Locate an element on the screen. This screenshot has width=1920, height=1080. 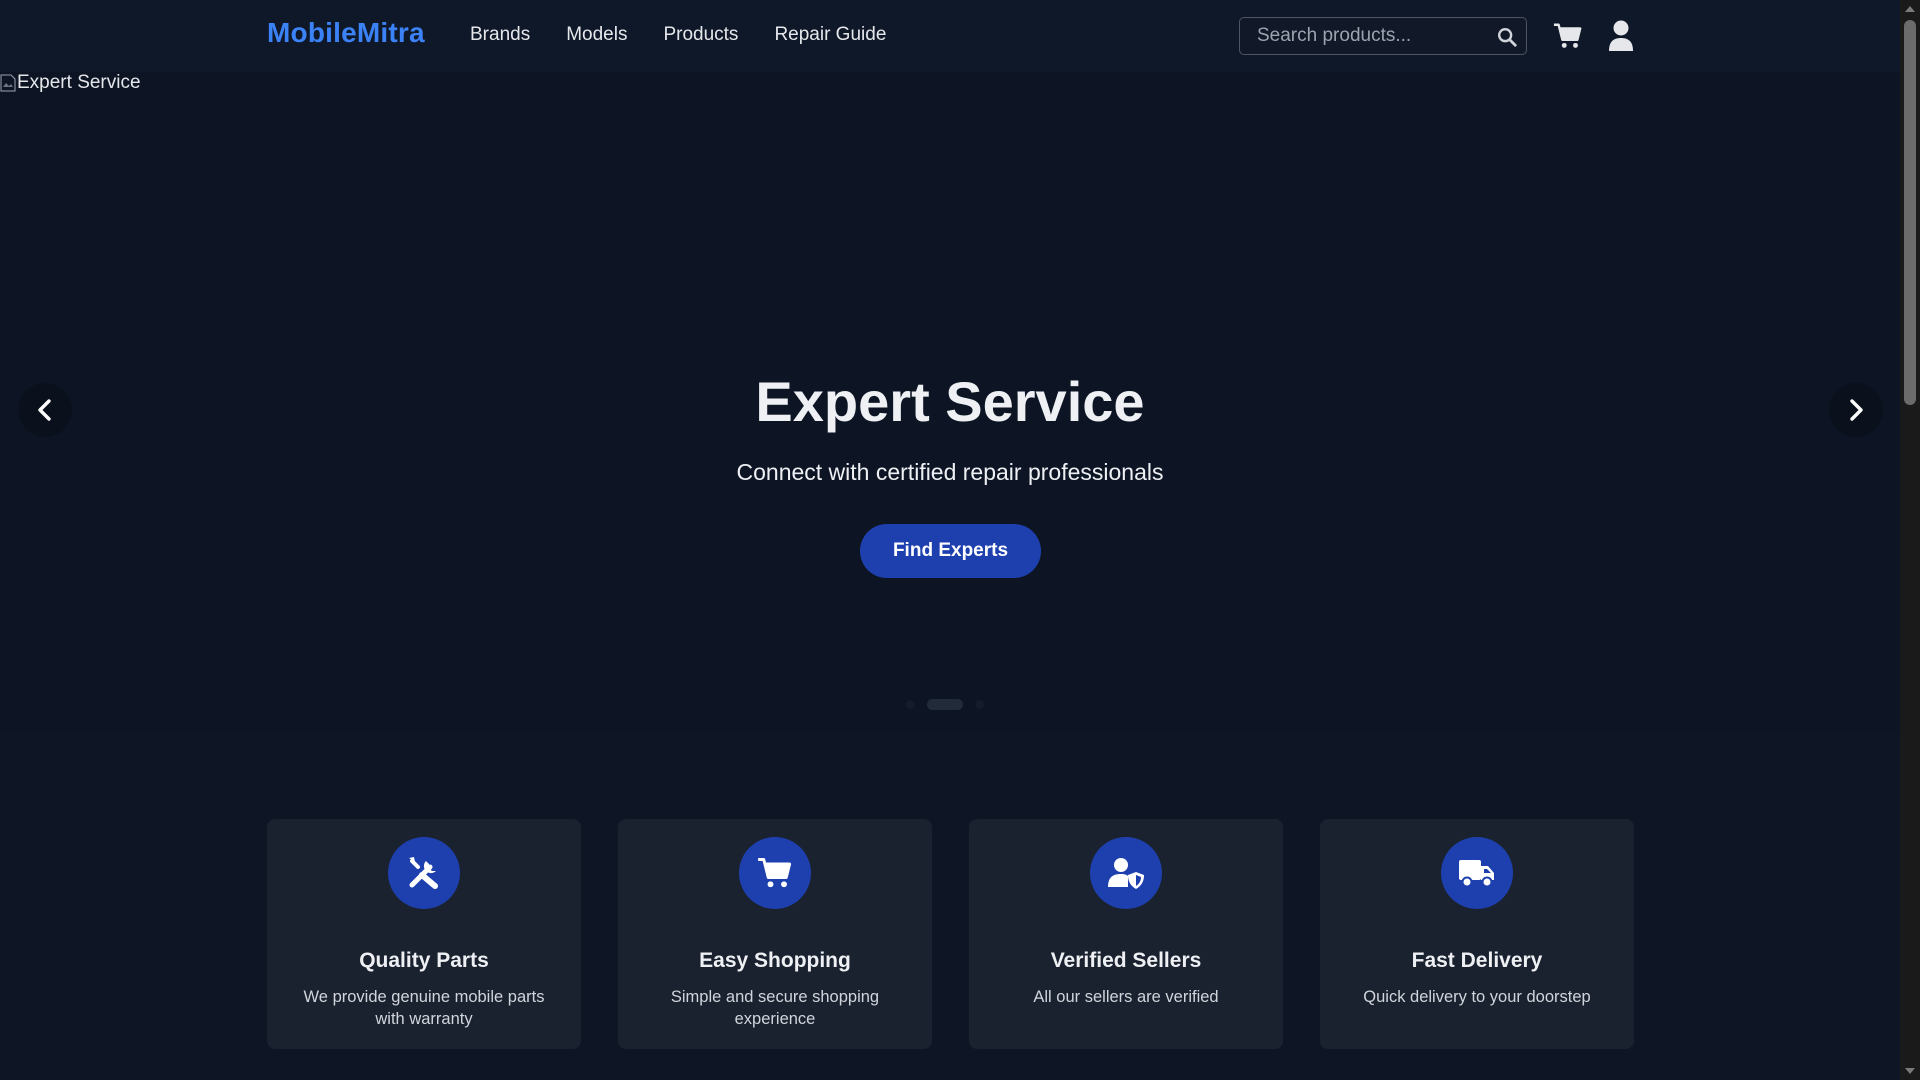
feature-title: Easy Shopping is located at coordinates (775, 960).